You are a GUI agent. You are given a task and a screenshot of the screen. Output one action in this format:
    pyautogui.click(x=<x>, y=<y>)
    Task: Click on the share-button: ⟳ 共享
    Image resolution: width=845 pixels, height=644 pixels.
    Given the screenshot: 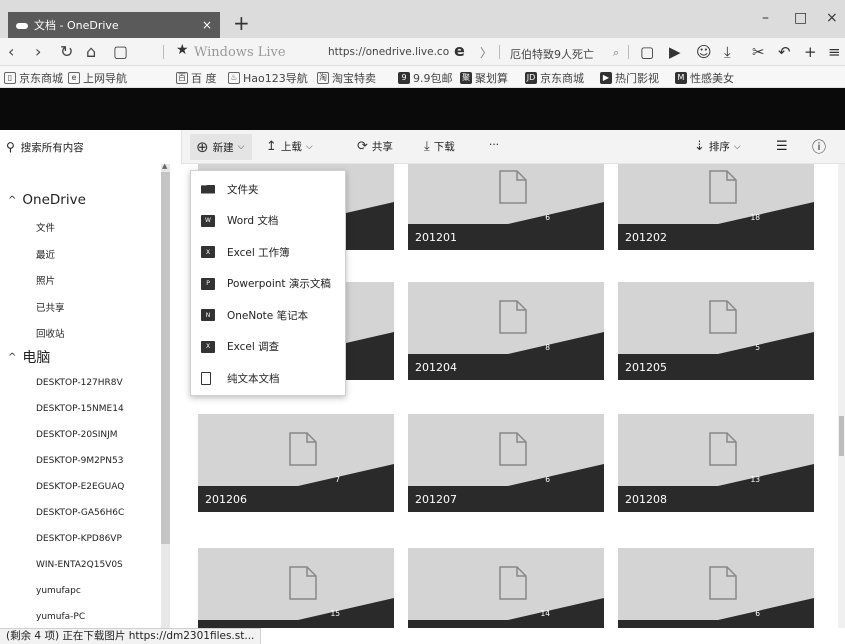 What is the action you would take?
    pyautogui.click(x=375, y=146)
    